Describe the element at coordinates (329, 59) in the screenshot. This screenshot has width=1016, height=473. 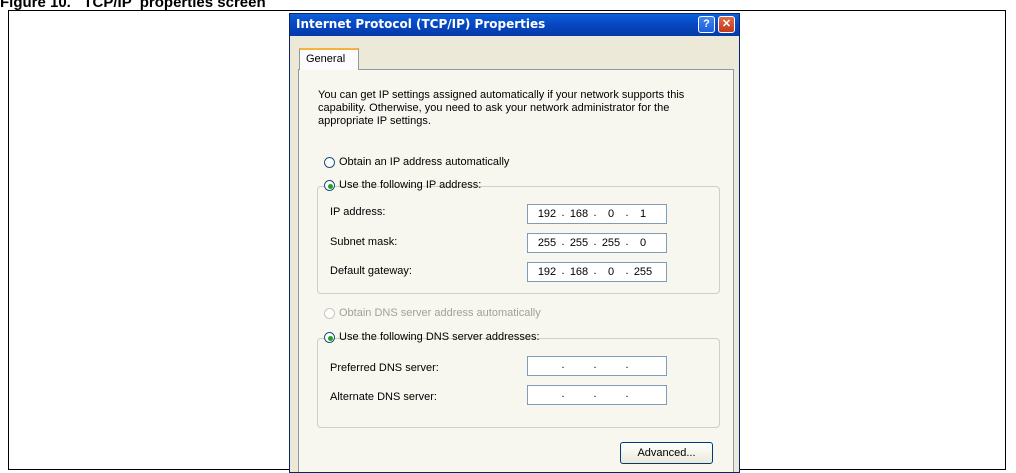
I see `tab-general: General` at that location.